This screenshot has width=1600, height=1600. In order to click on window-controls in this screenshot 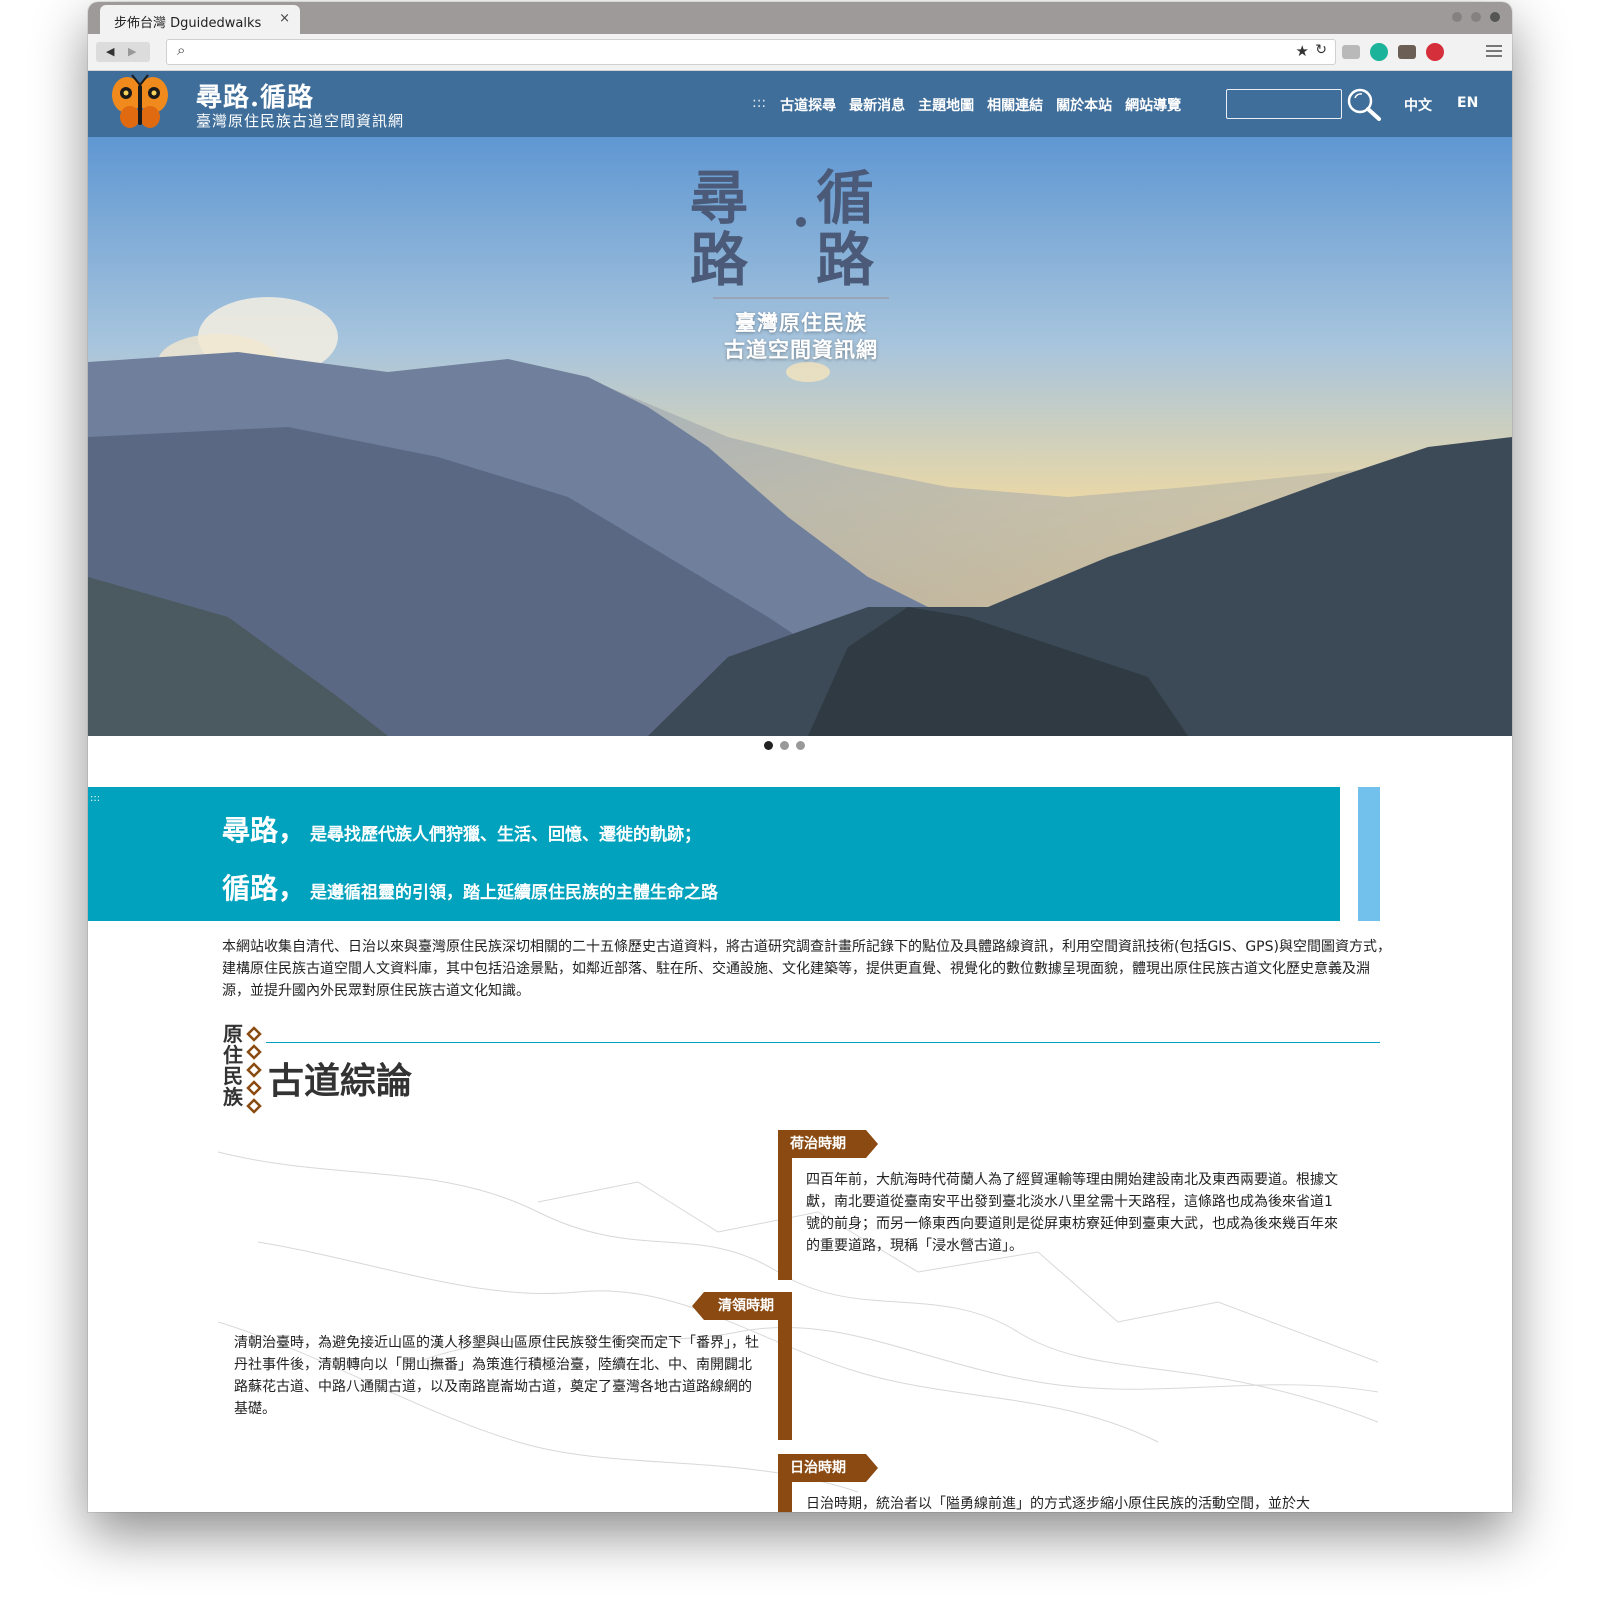, I will do `click(1476, 17)`.